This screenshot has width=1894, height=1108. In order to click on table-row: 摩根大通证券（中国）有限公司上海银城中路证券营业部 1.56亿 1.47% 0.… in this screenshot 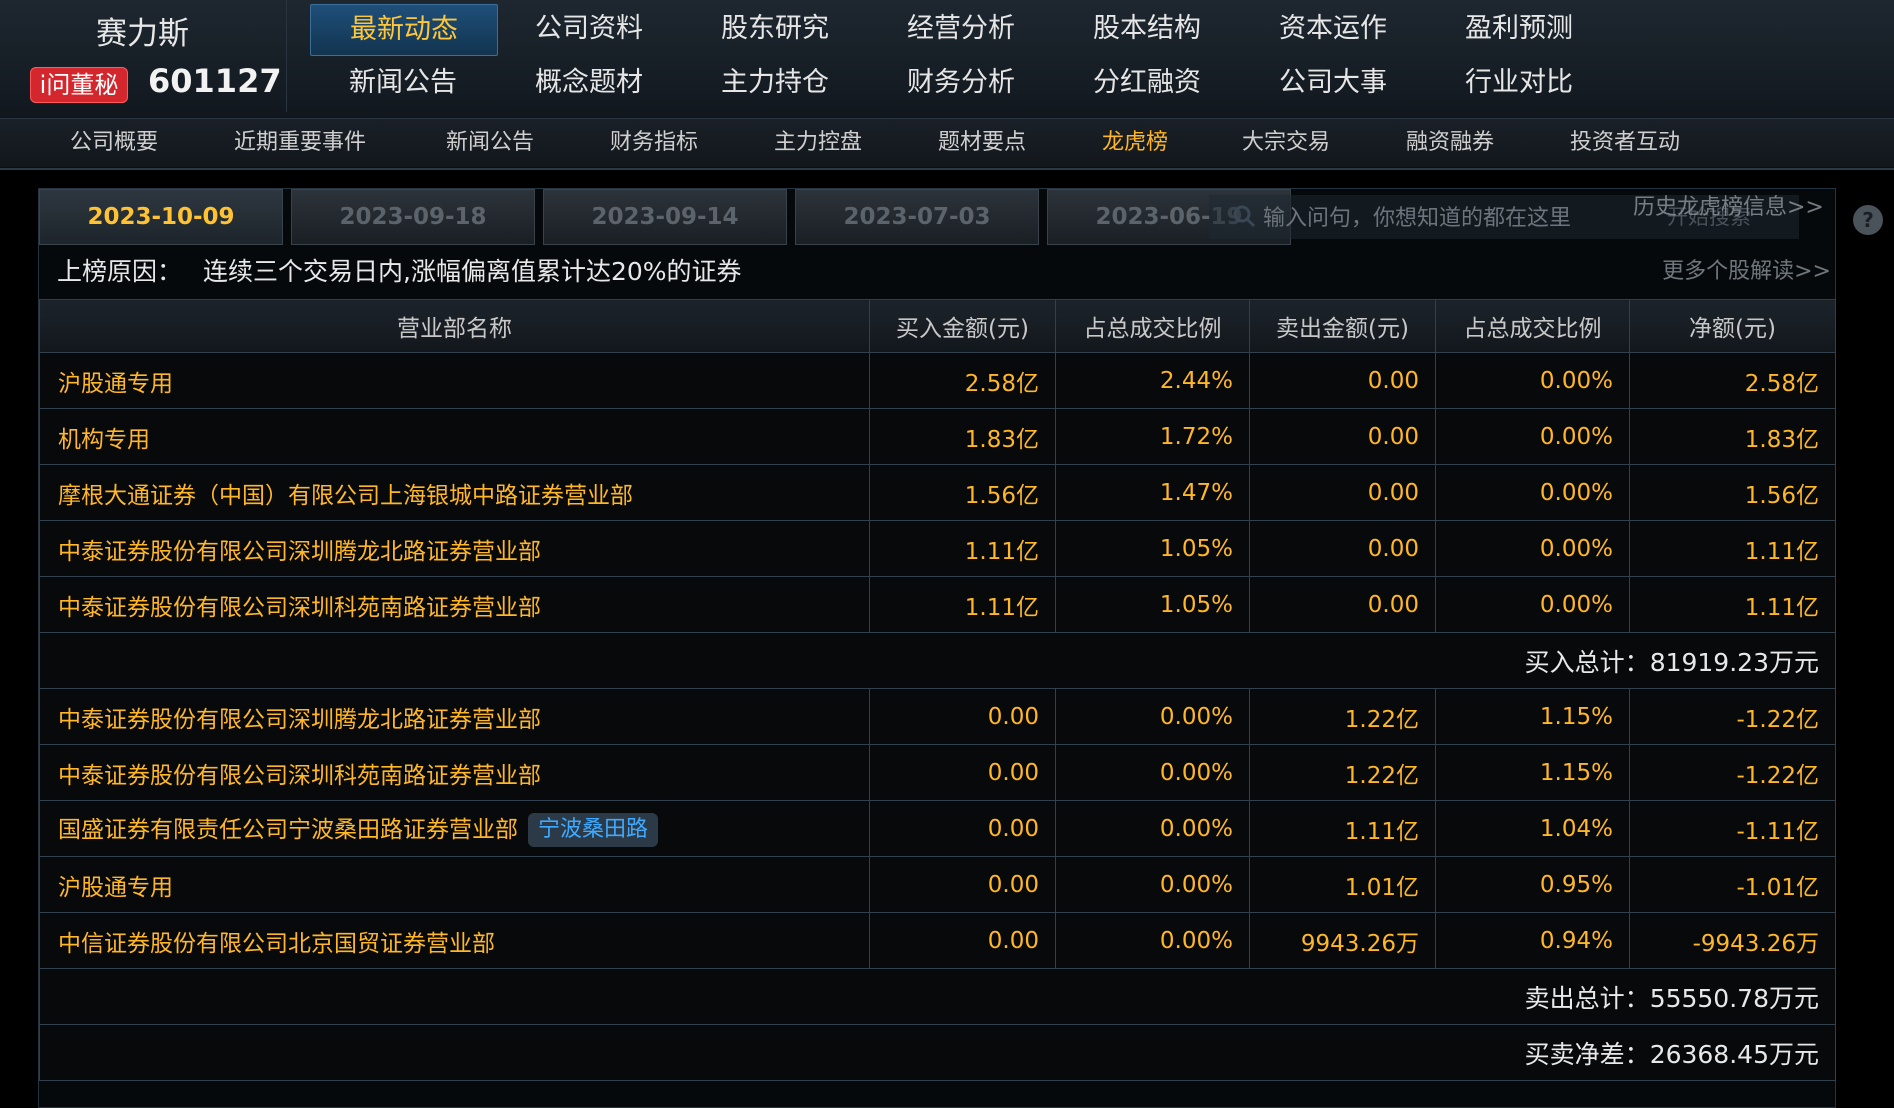, I will do `click(937, 492)`.